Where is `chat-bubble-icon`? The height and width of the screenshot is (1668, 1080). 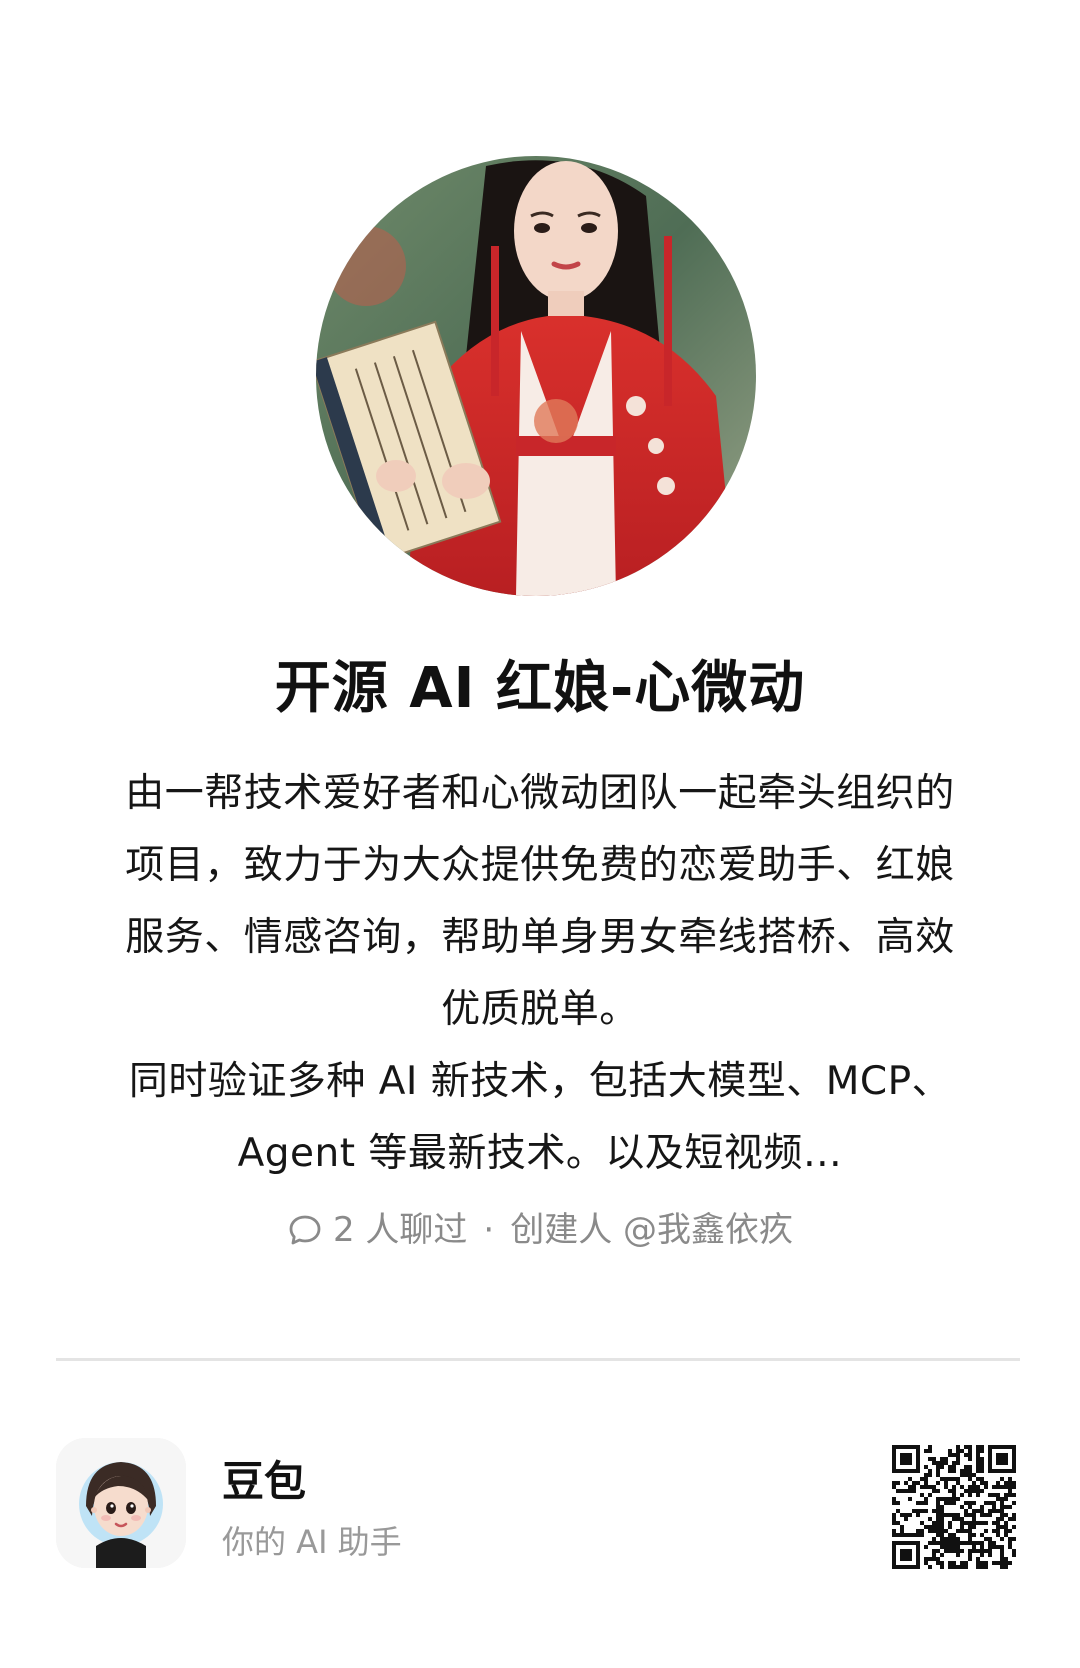
chat-bubble-icon is located at coordinates (305, 1230).